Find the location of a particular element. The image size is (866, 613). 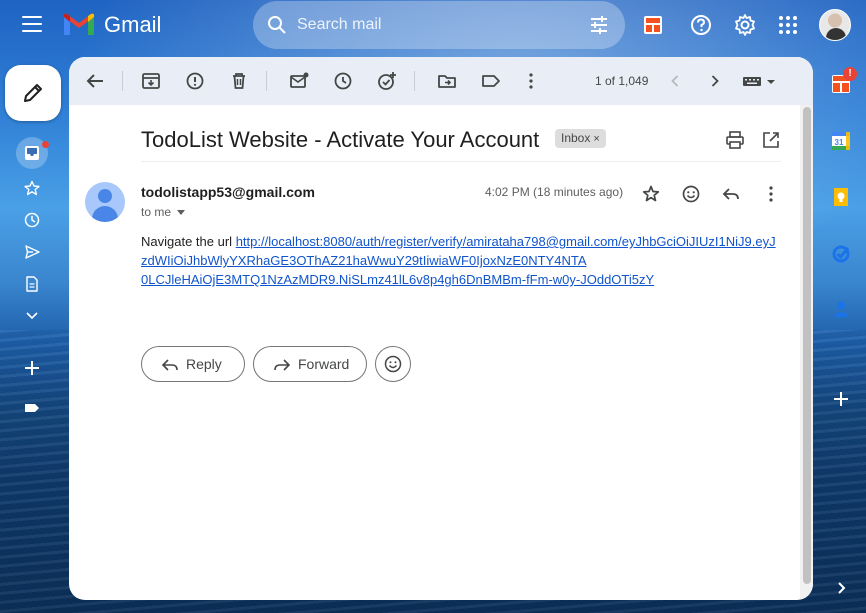

pagination-count: 1 of 1,049 is located at coordinates (622, 81).